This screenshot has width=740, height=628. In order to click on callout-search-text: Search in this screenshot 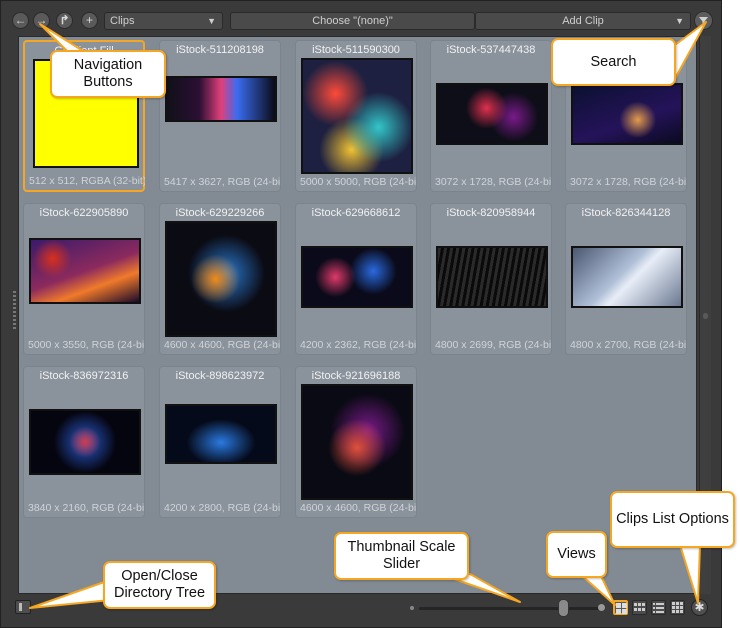, I will do `click(613, 61)`.